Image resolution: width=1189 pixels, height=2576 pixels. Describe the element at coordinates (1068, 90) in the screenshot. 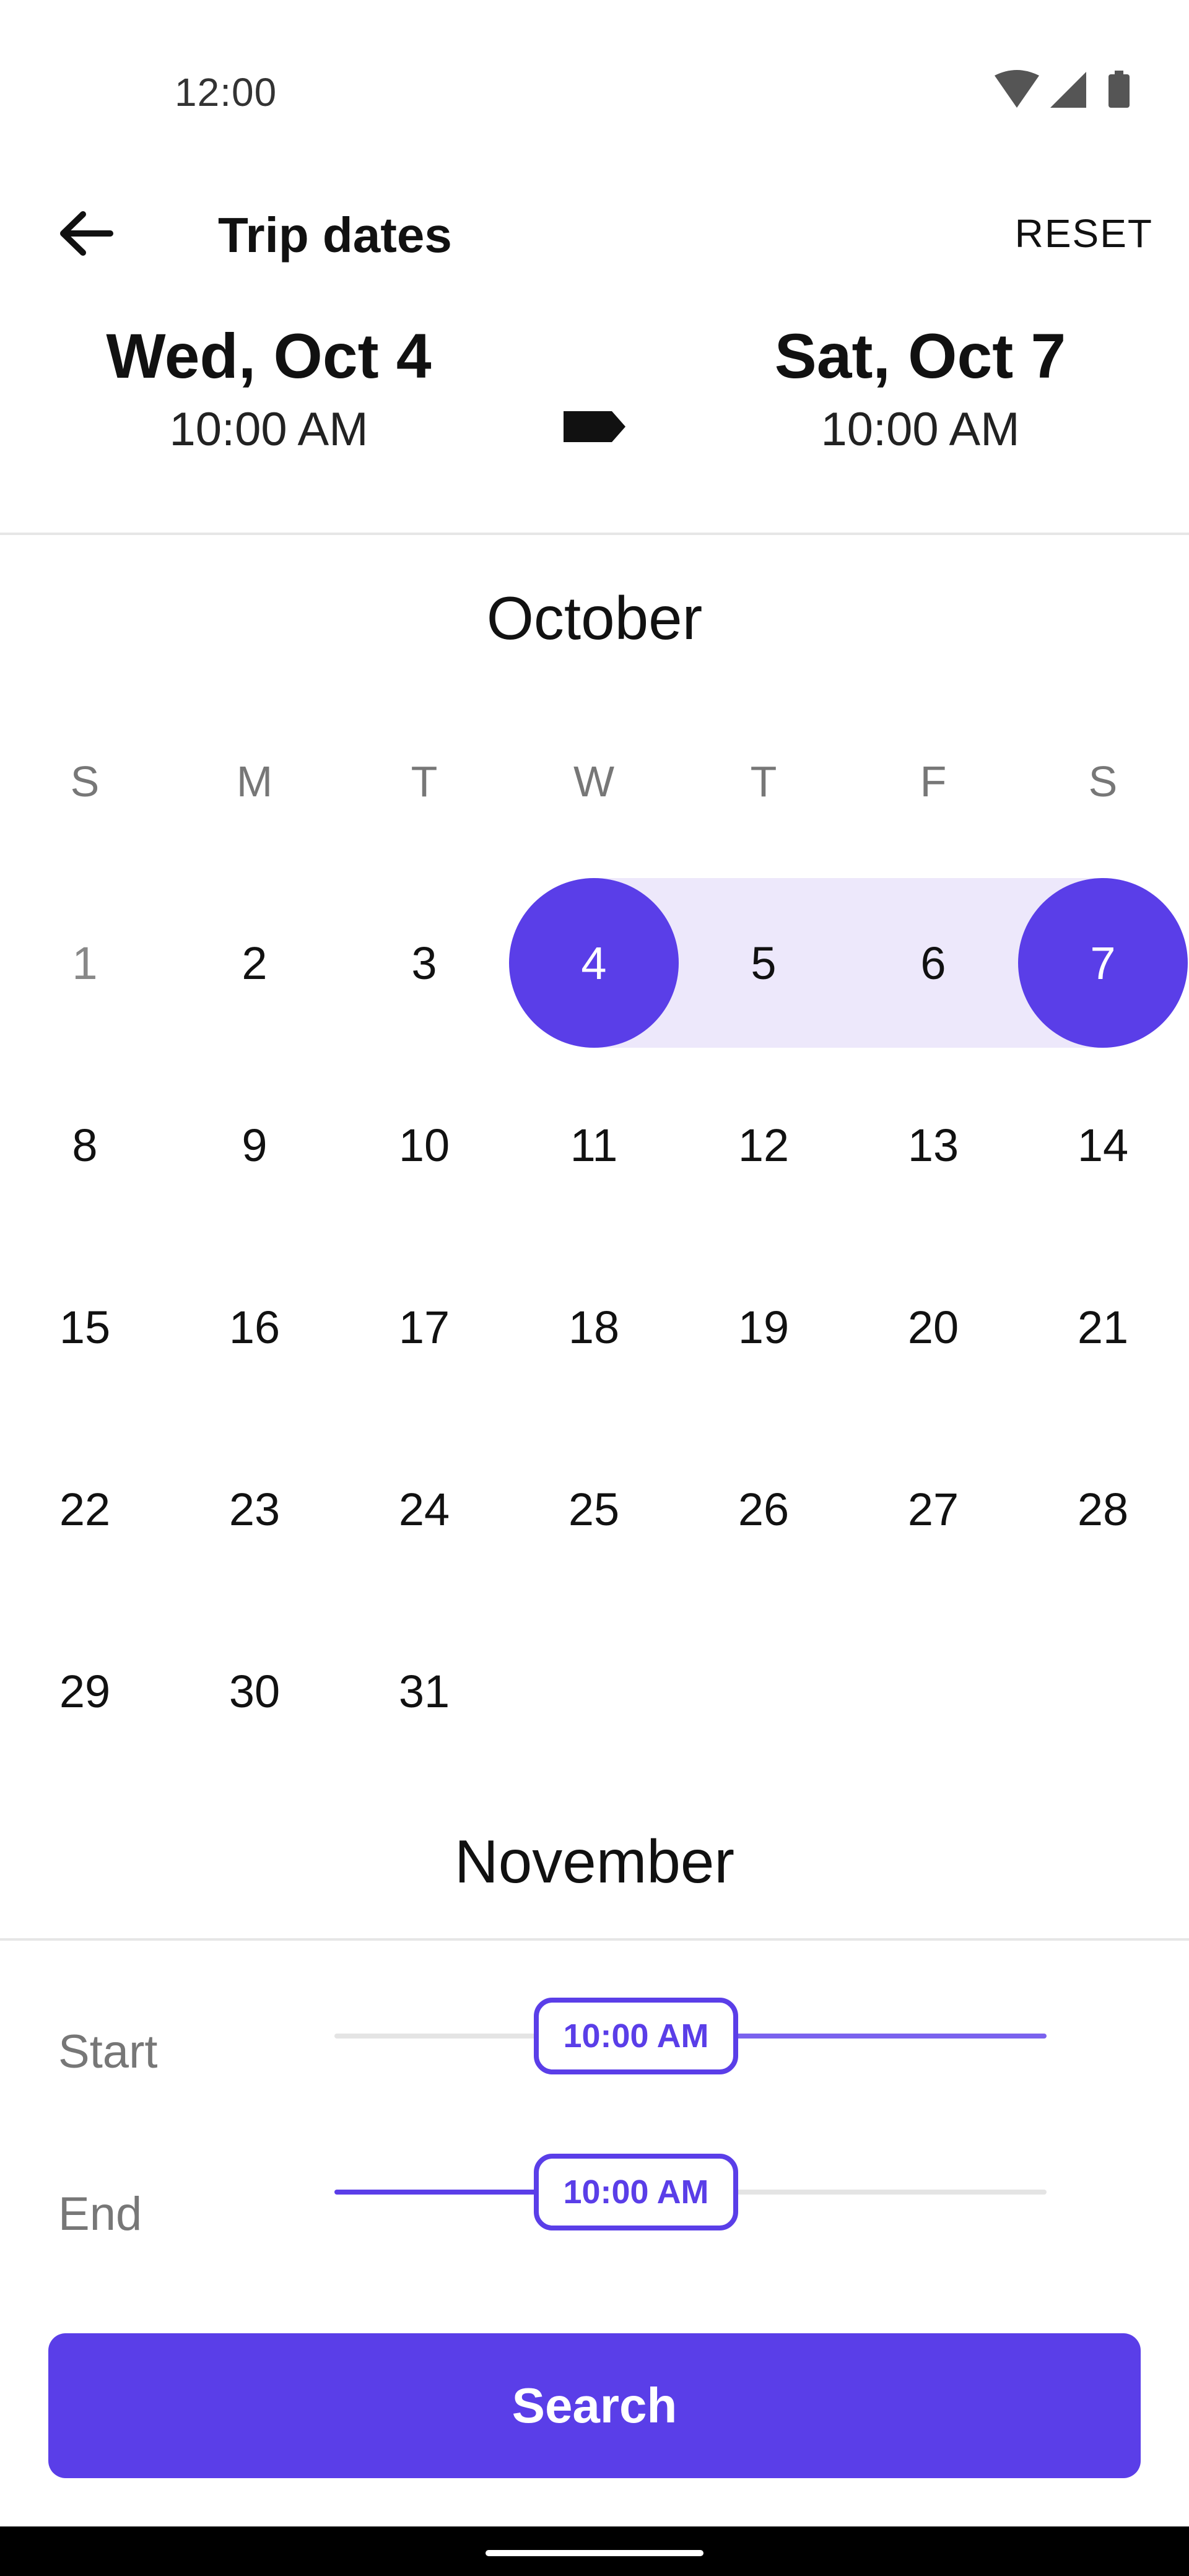

I see `cellular-icon` at that location.